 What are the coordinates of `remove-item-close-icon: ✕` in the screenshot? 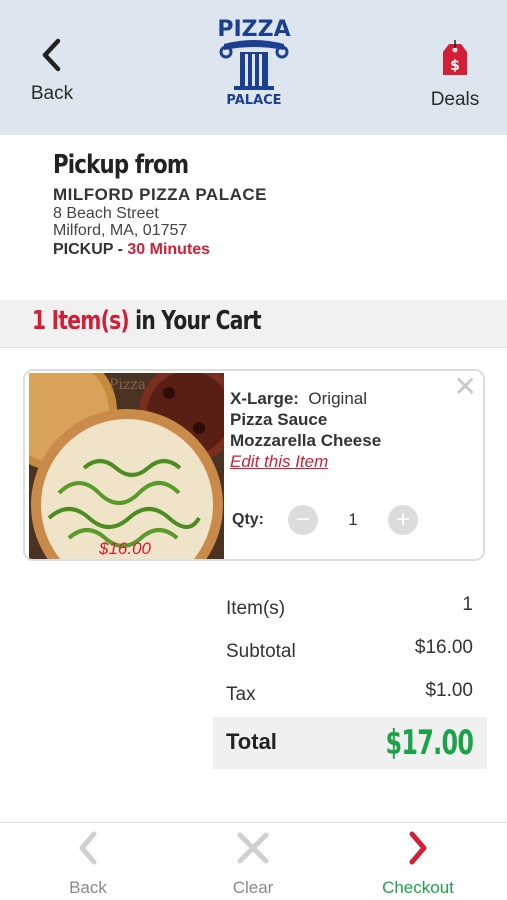 It's located at (465, 387).